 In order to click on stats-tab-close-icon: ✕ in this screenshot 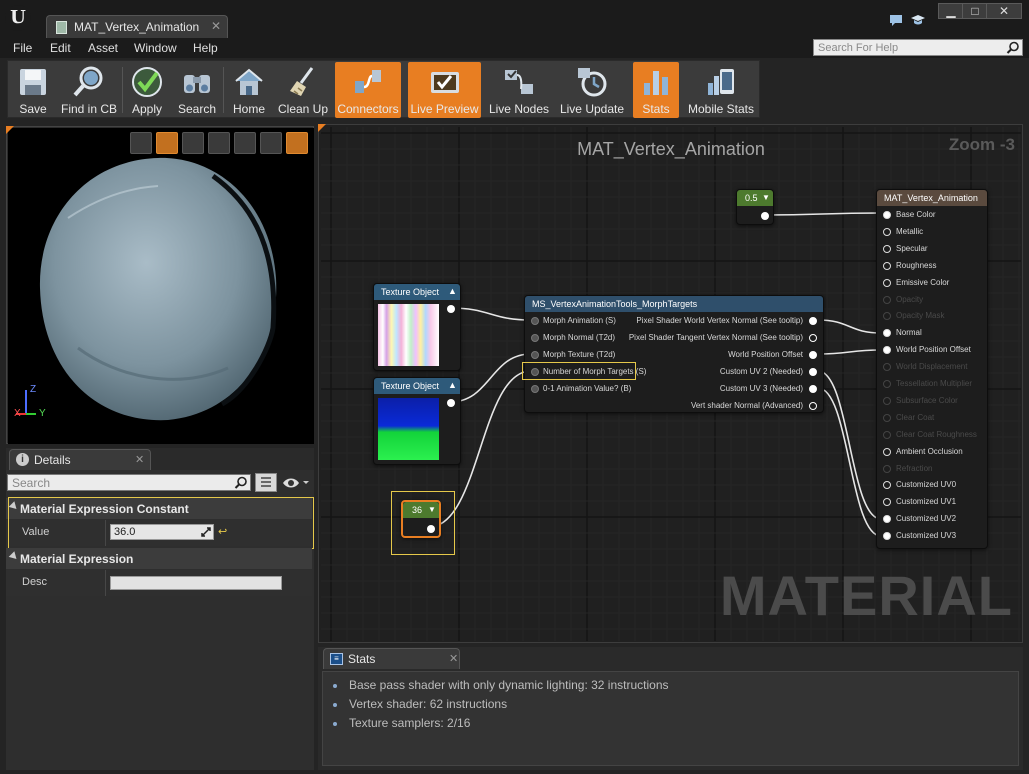, I will do `click(453, 658)`.